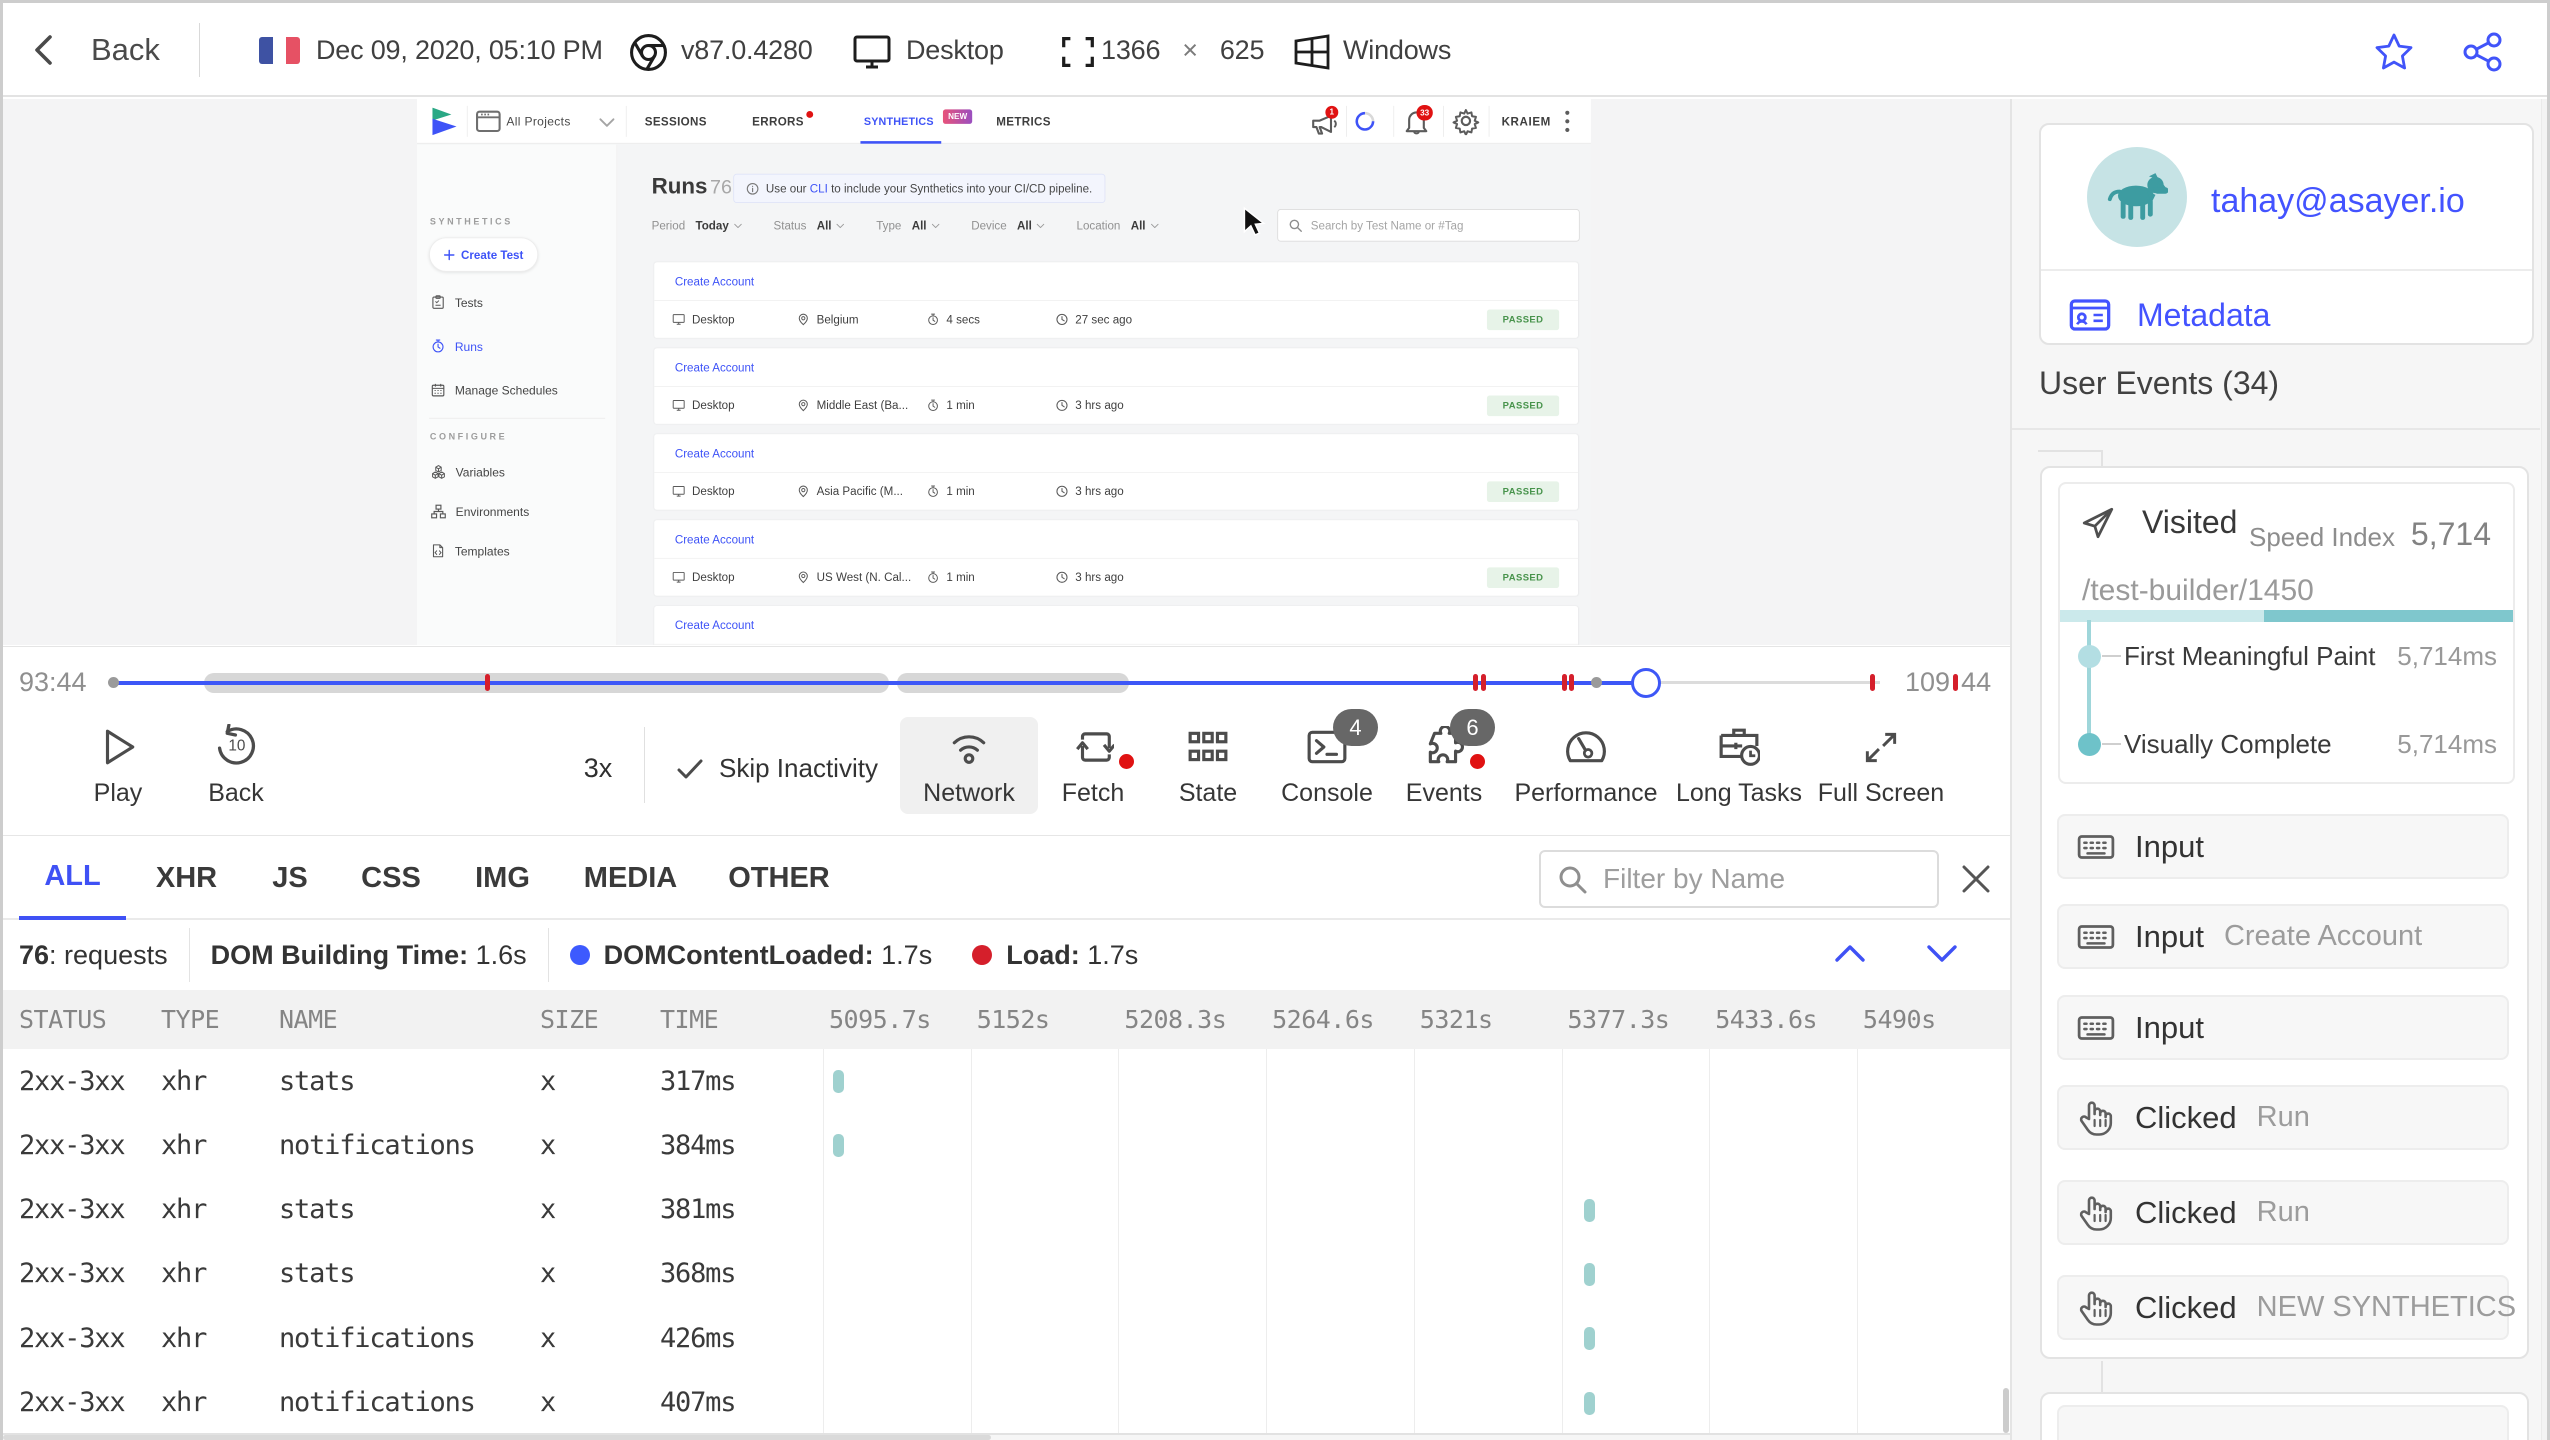  Describe the element at coordinates (2283, 1422) in the screenshot. I see `partial-event-row` at that location.